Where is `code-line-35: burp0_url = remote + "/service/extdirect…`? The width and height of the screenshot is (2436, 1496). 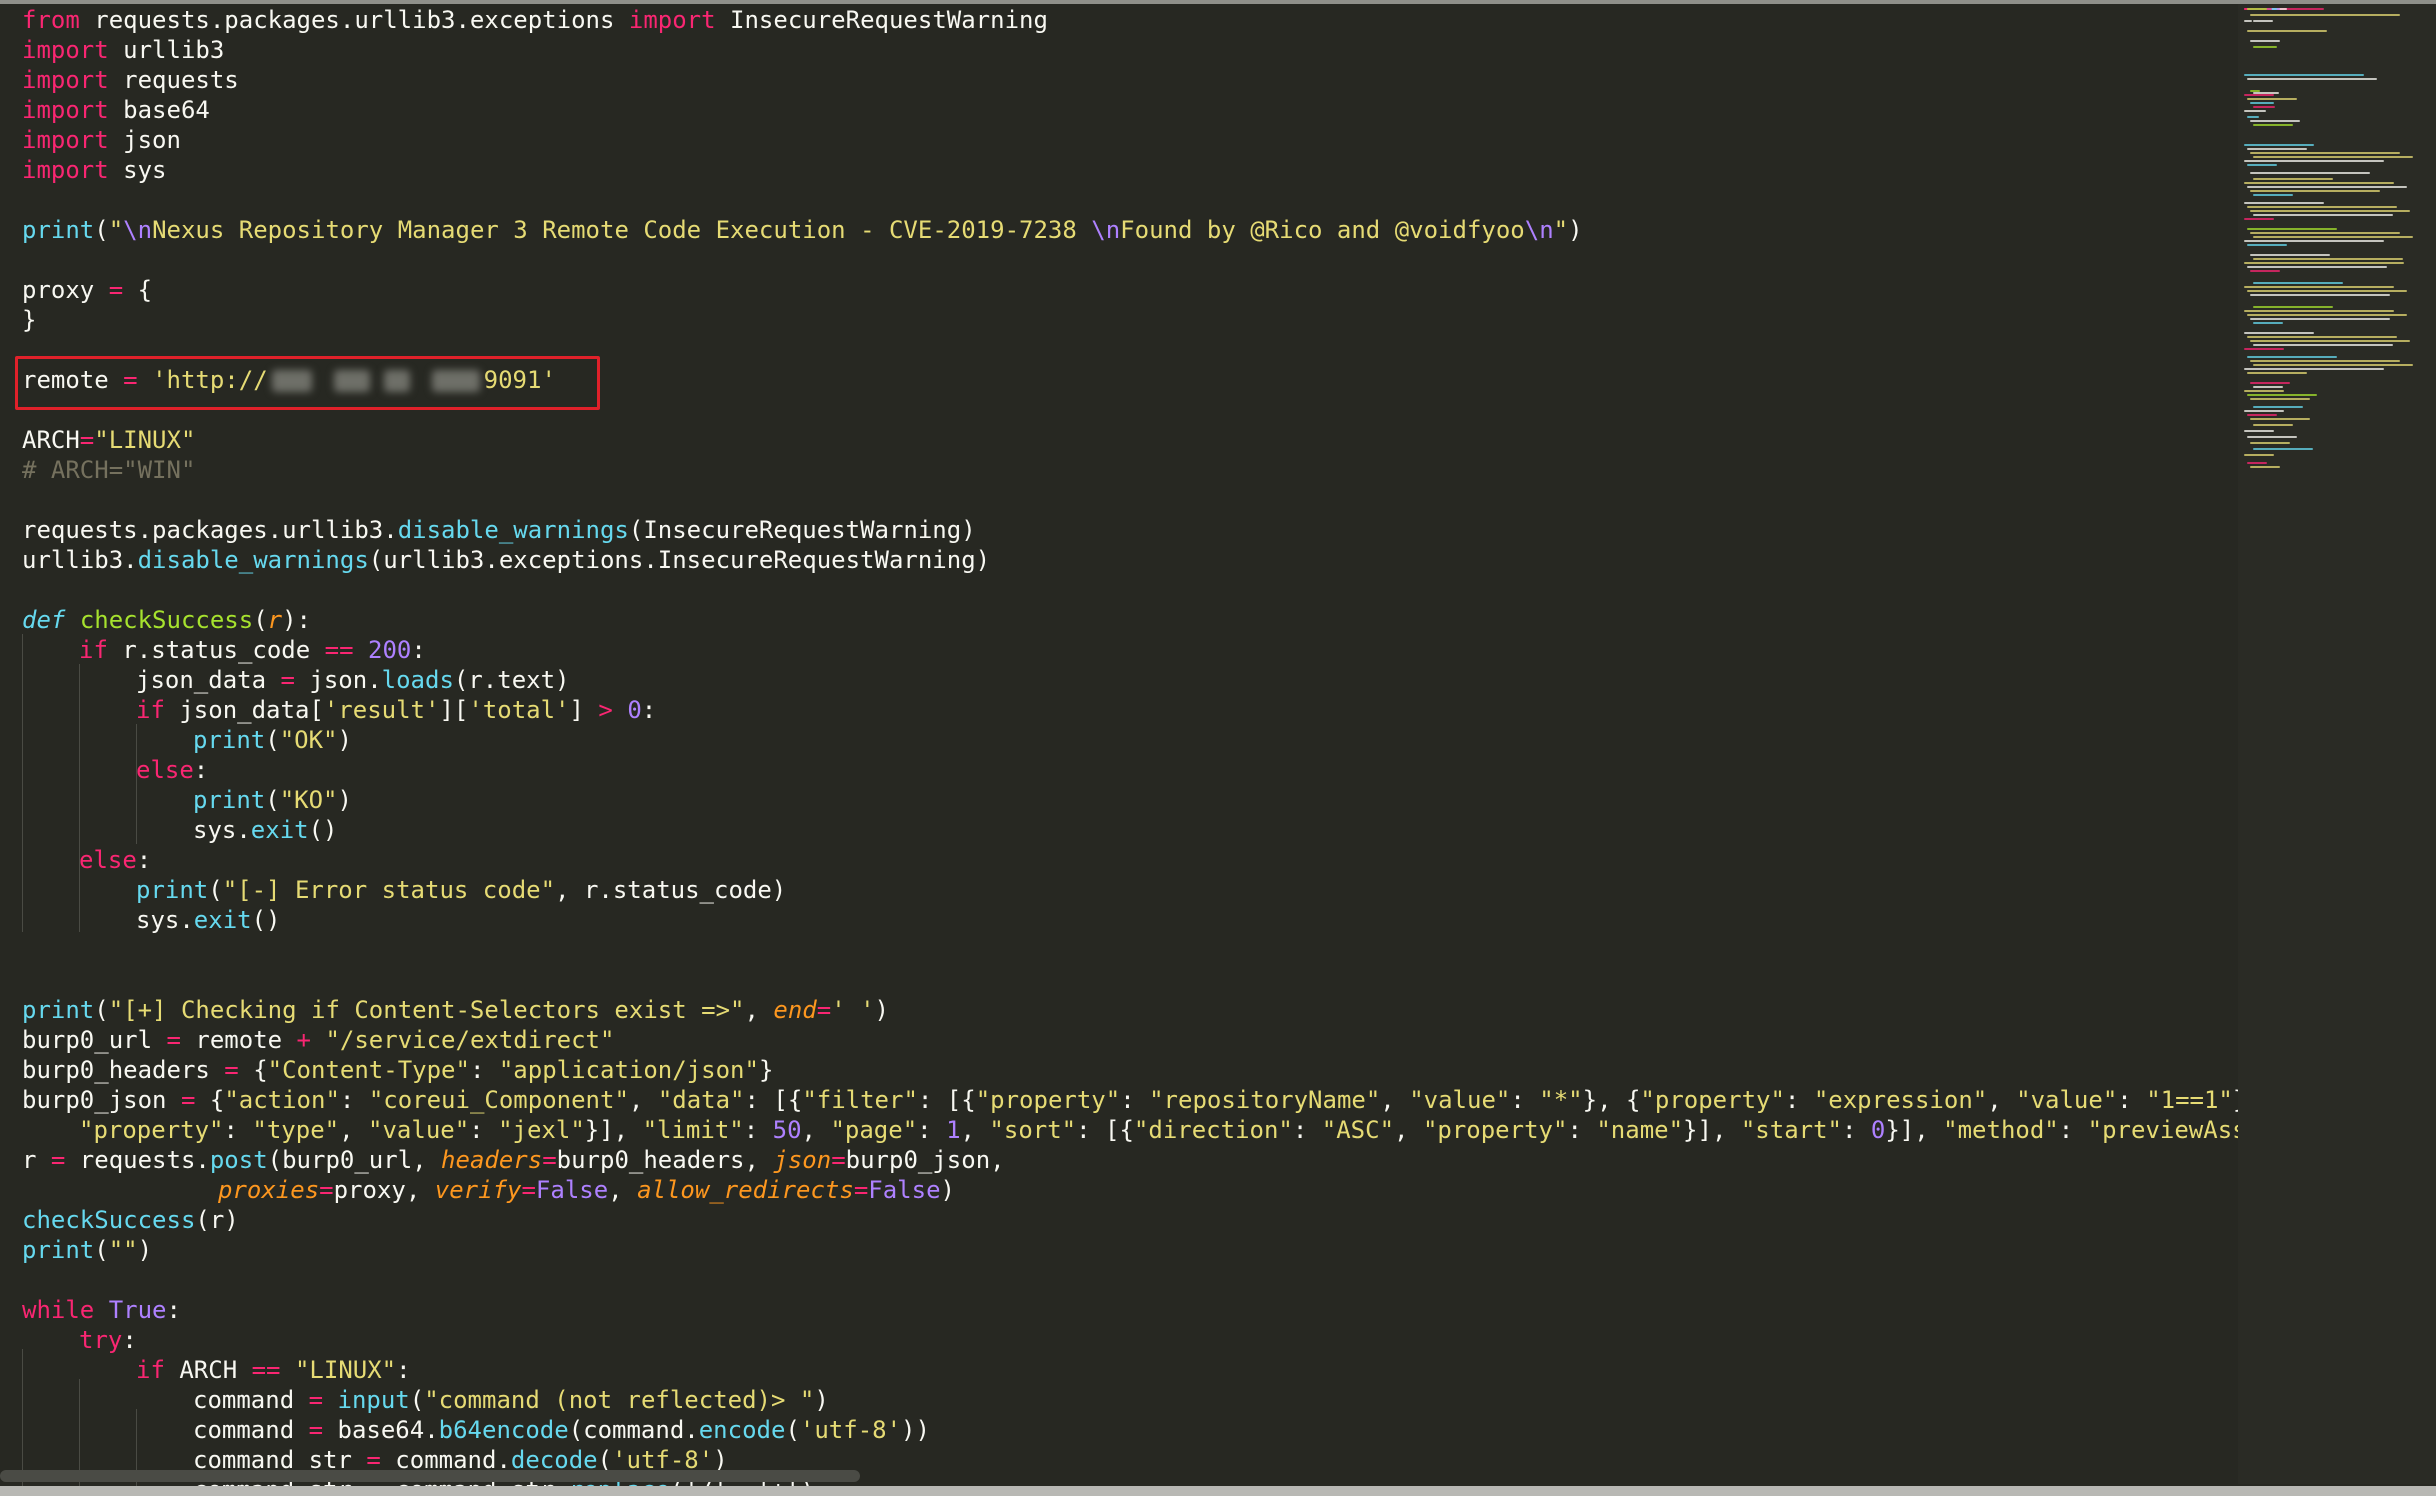
code-line-35: burp0_url = remote + "/service/extdirect… is located at coordinates (318, 1040).